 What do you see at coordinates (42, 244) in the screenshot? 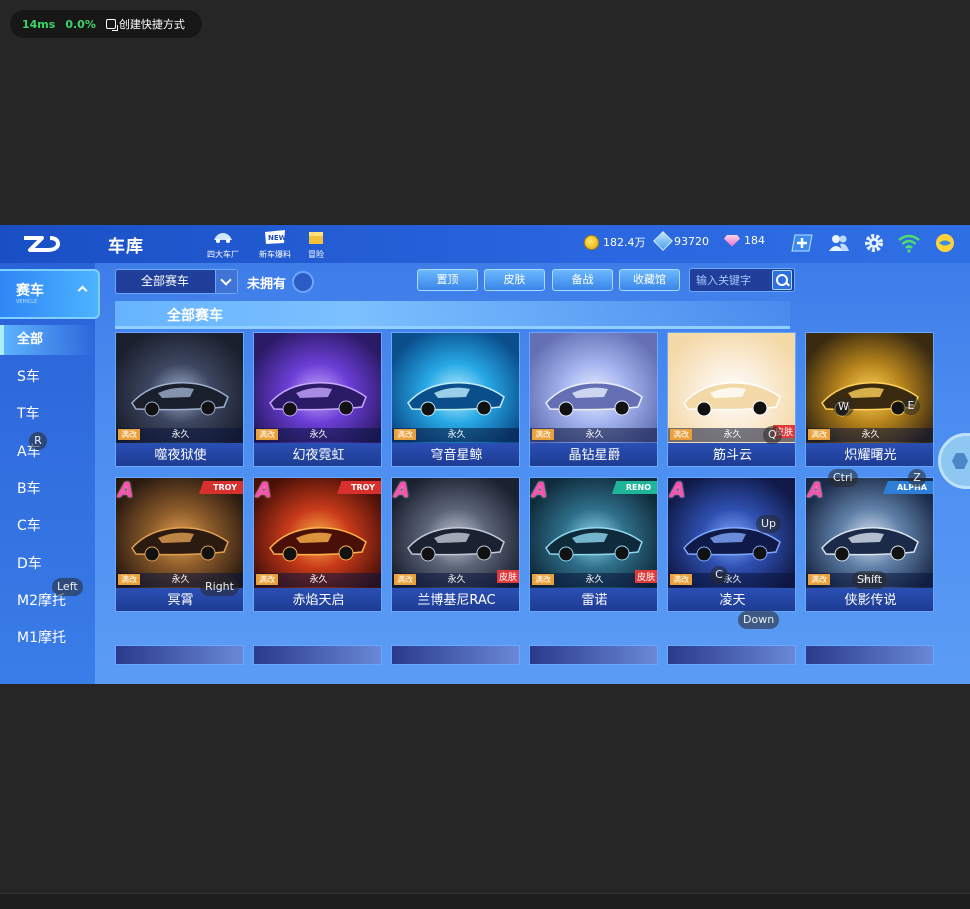
I see `game-logo-icon` at bounding box center [42, 244].